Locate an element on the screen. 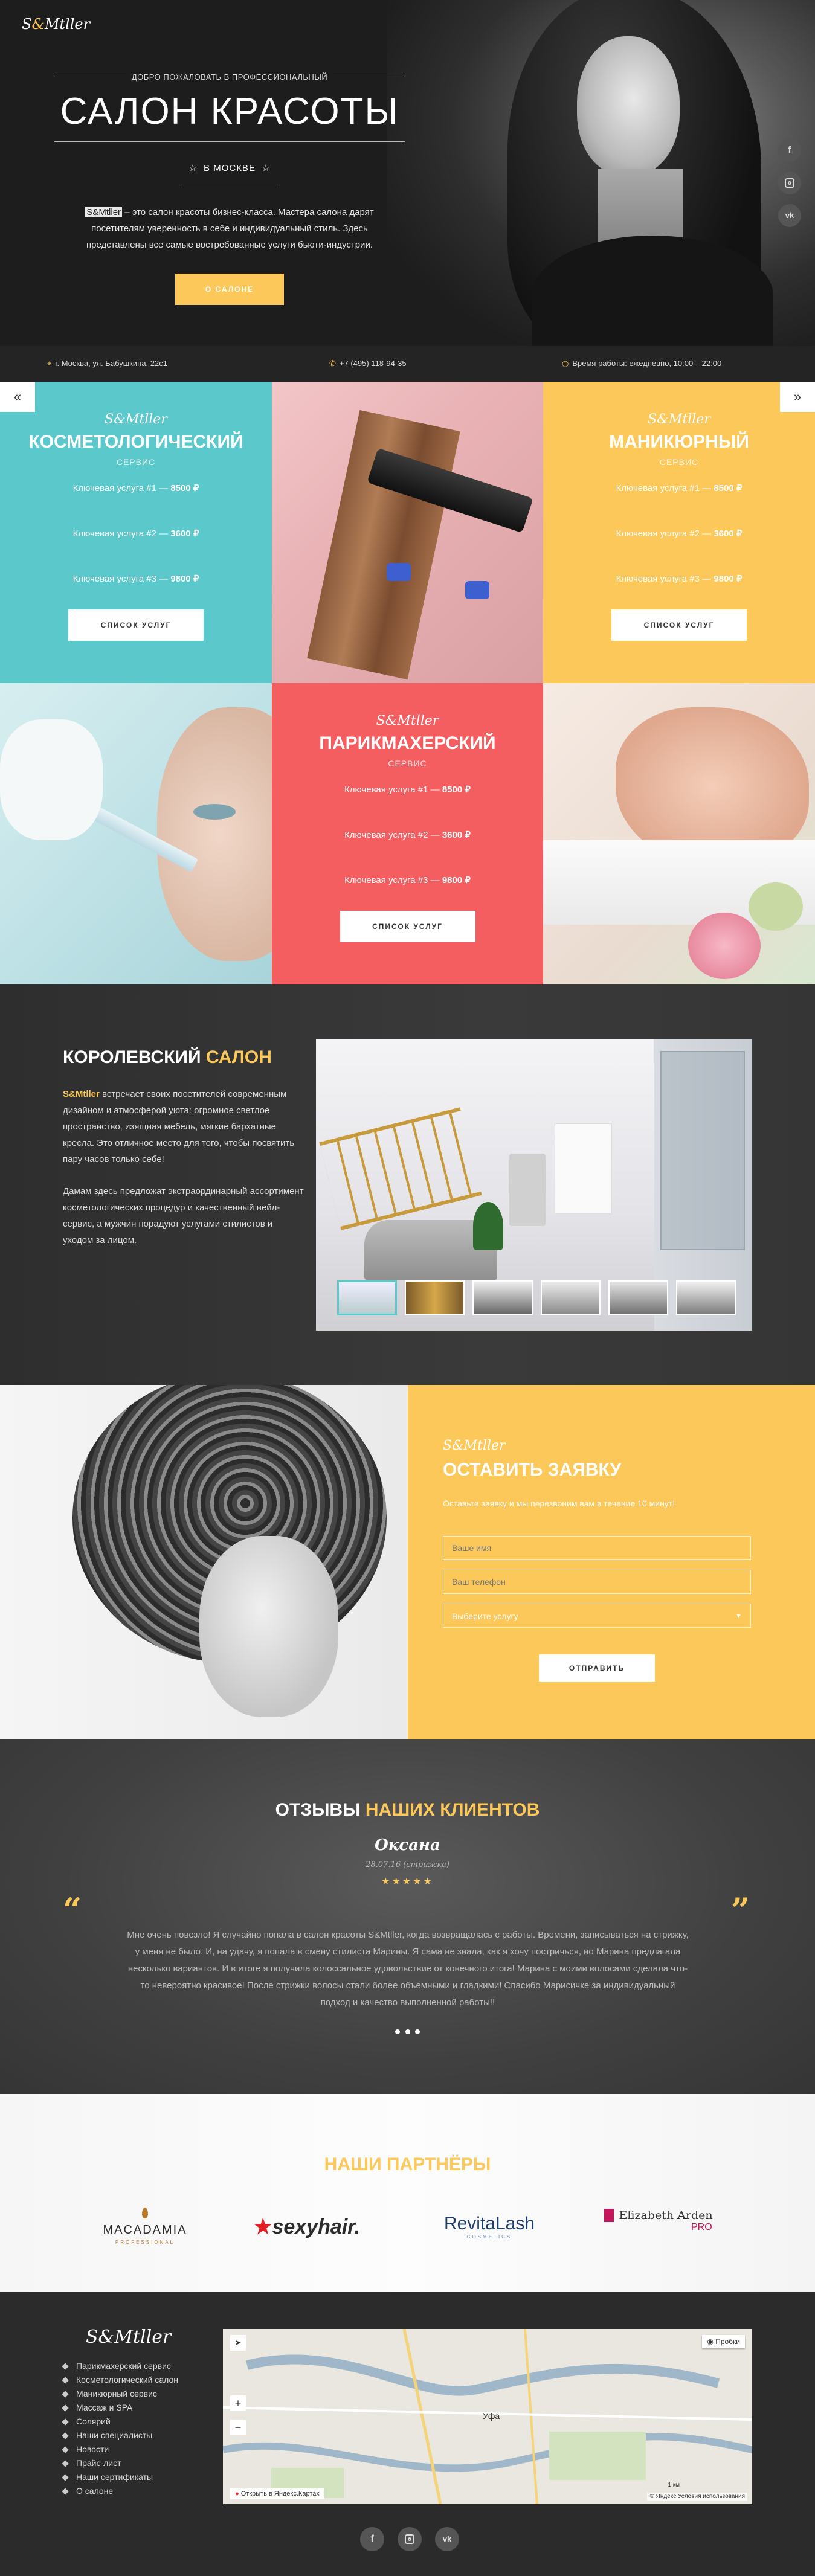 This screenshot has height=2576, width=815. service-name: Ключевая услуга #3 is located at coordinates (114, 579).